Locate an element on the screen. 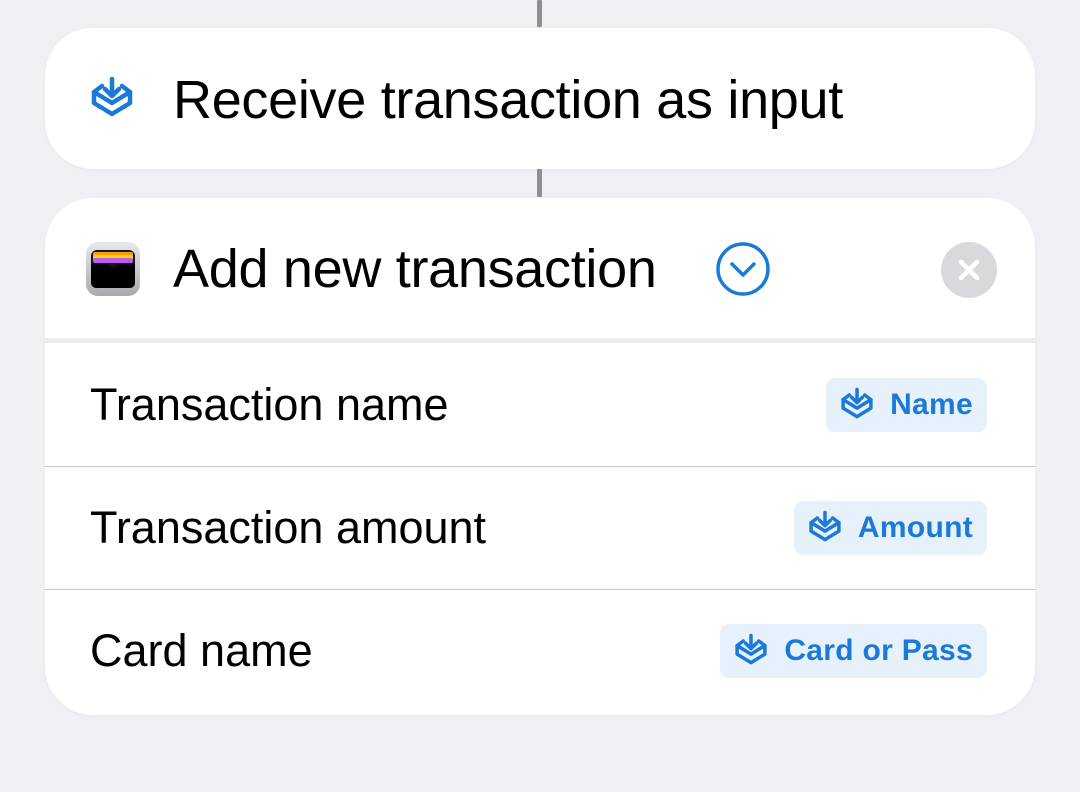  parameter-label: Transaction amount is located at coordinates (288, 527).